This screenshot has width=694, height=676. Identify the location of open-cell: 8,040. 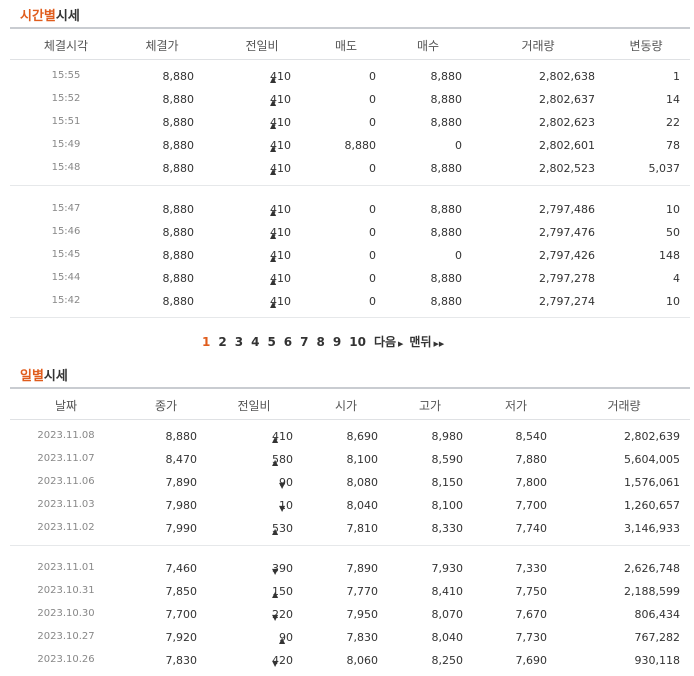
(362, 505).